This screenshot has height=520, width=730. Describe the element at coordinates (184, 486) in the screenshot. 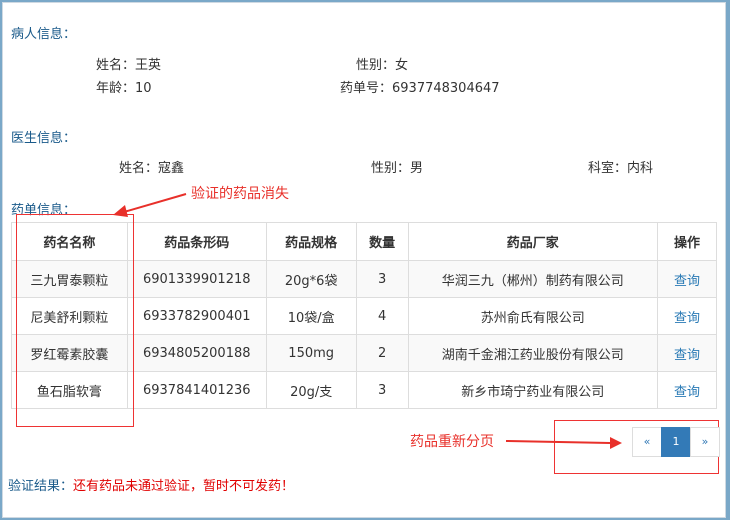

I see `result-message: 还有药品未通过验证，暂时不可发药！` at that location.